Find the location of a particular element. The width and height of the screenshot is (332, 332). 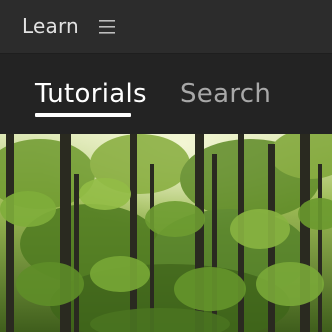

tab-search: Search is located at coordinates (225, 94).